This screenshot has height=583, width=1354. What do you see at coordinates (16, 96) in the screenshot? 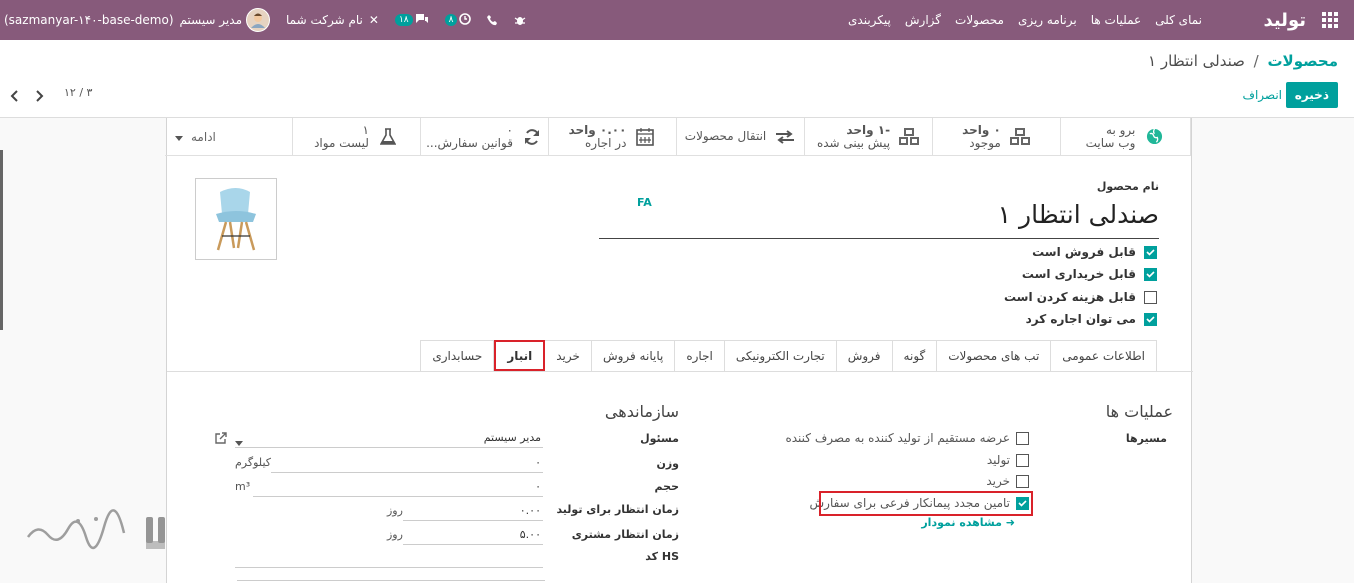
I see `chevron-left-icon` at bounding box center [16, 96].